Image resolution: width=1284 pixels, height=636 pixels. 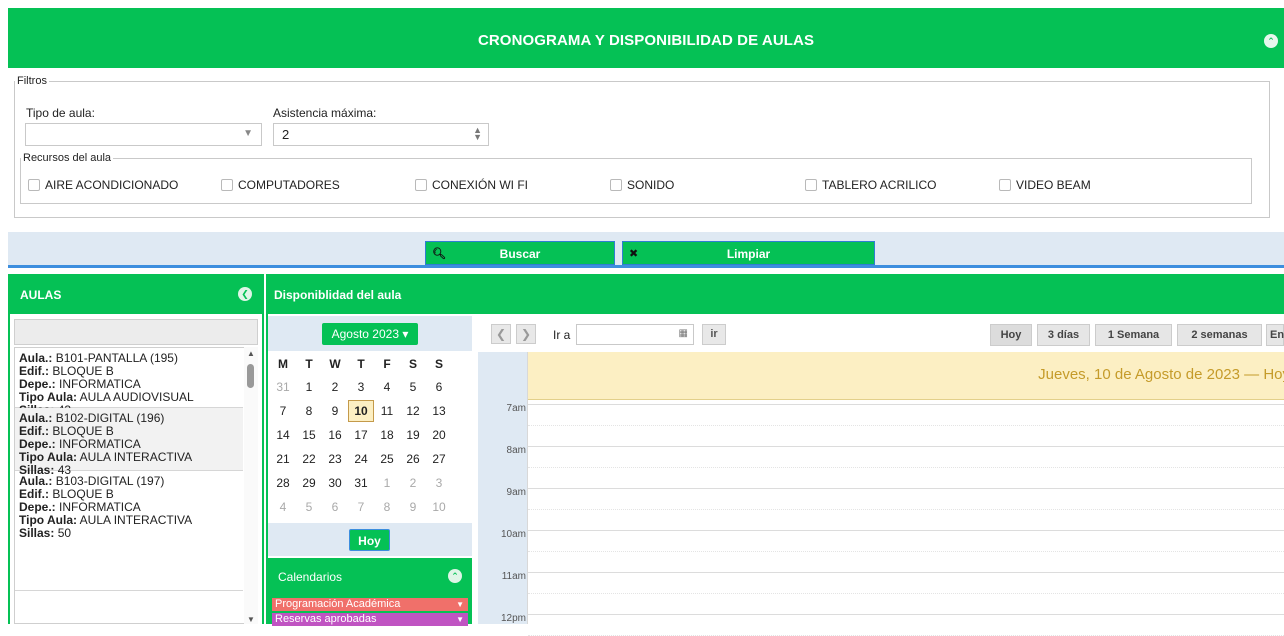 What do you see at coordinates (870, 185) in the screenshot?
I see `checkbox-tablero-acrilico: TABLERO ACRILICO` at bounding box center [870, 185].